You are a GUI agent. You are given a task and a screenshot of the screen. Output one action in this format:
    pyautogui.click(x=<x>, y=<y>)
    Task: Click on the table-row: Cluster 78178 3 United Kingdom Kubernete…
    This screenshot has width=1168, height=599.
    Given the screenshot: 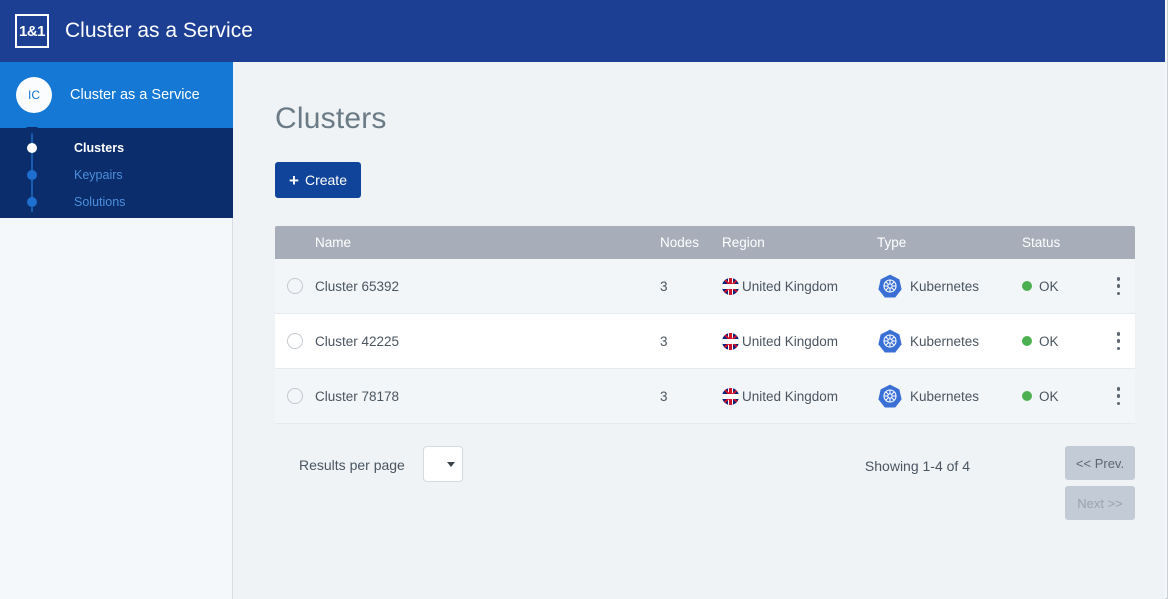 What is the action you would take?
    pyautogui.click(x=705, y=396)
    